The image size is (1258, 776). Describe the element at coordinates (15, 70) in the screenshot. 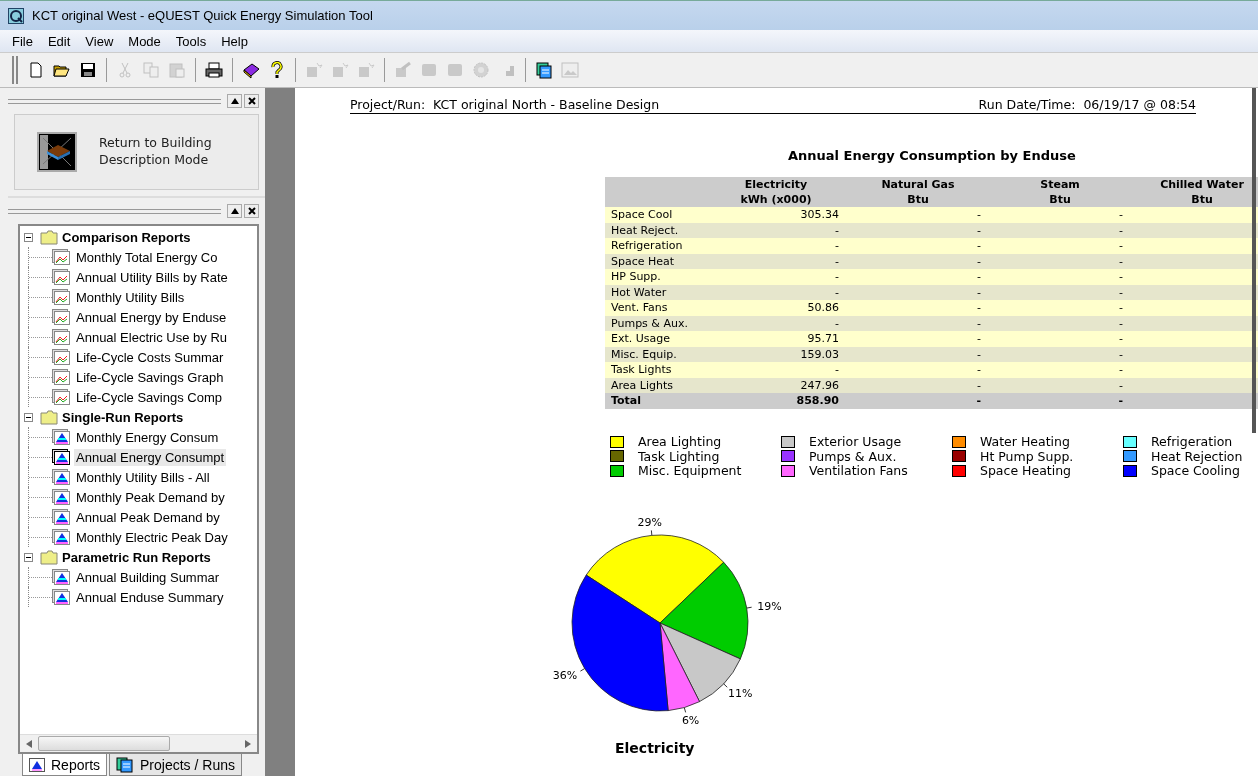

I see `toolbar-grip` at that location.